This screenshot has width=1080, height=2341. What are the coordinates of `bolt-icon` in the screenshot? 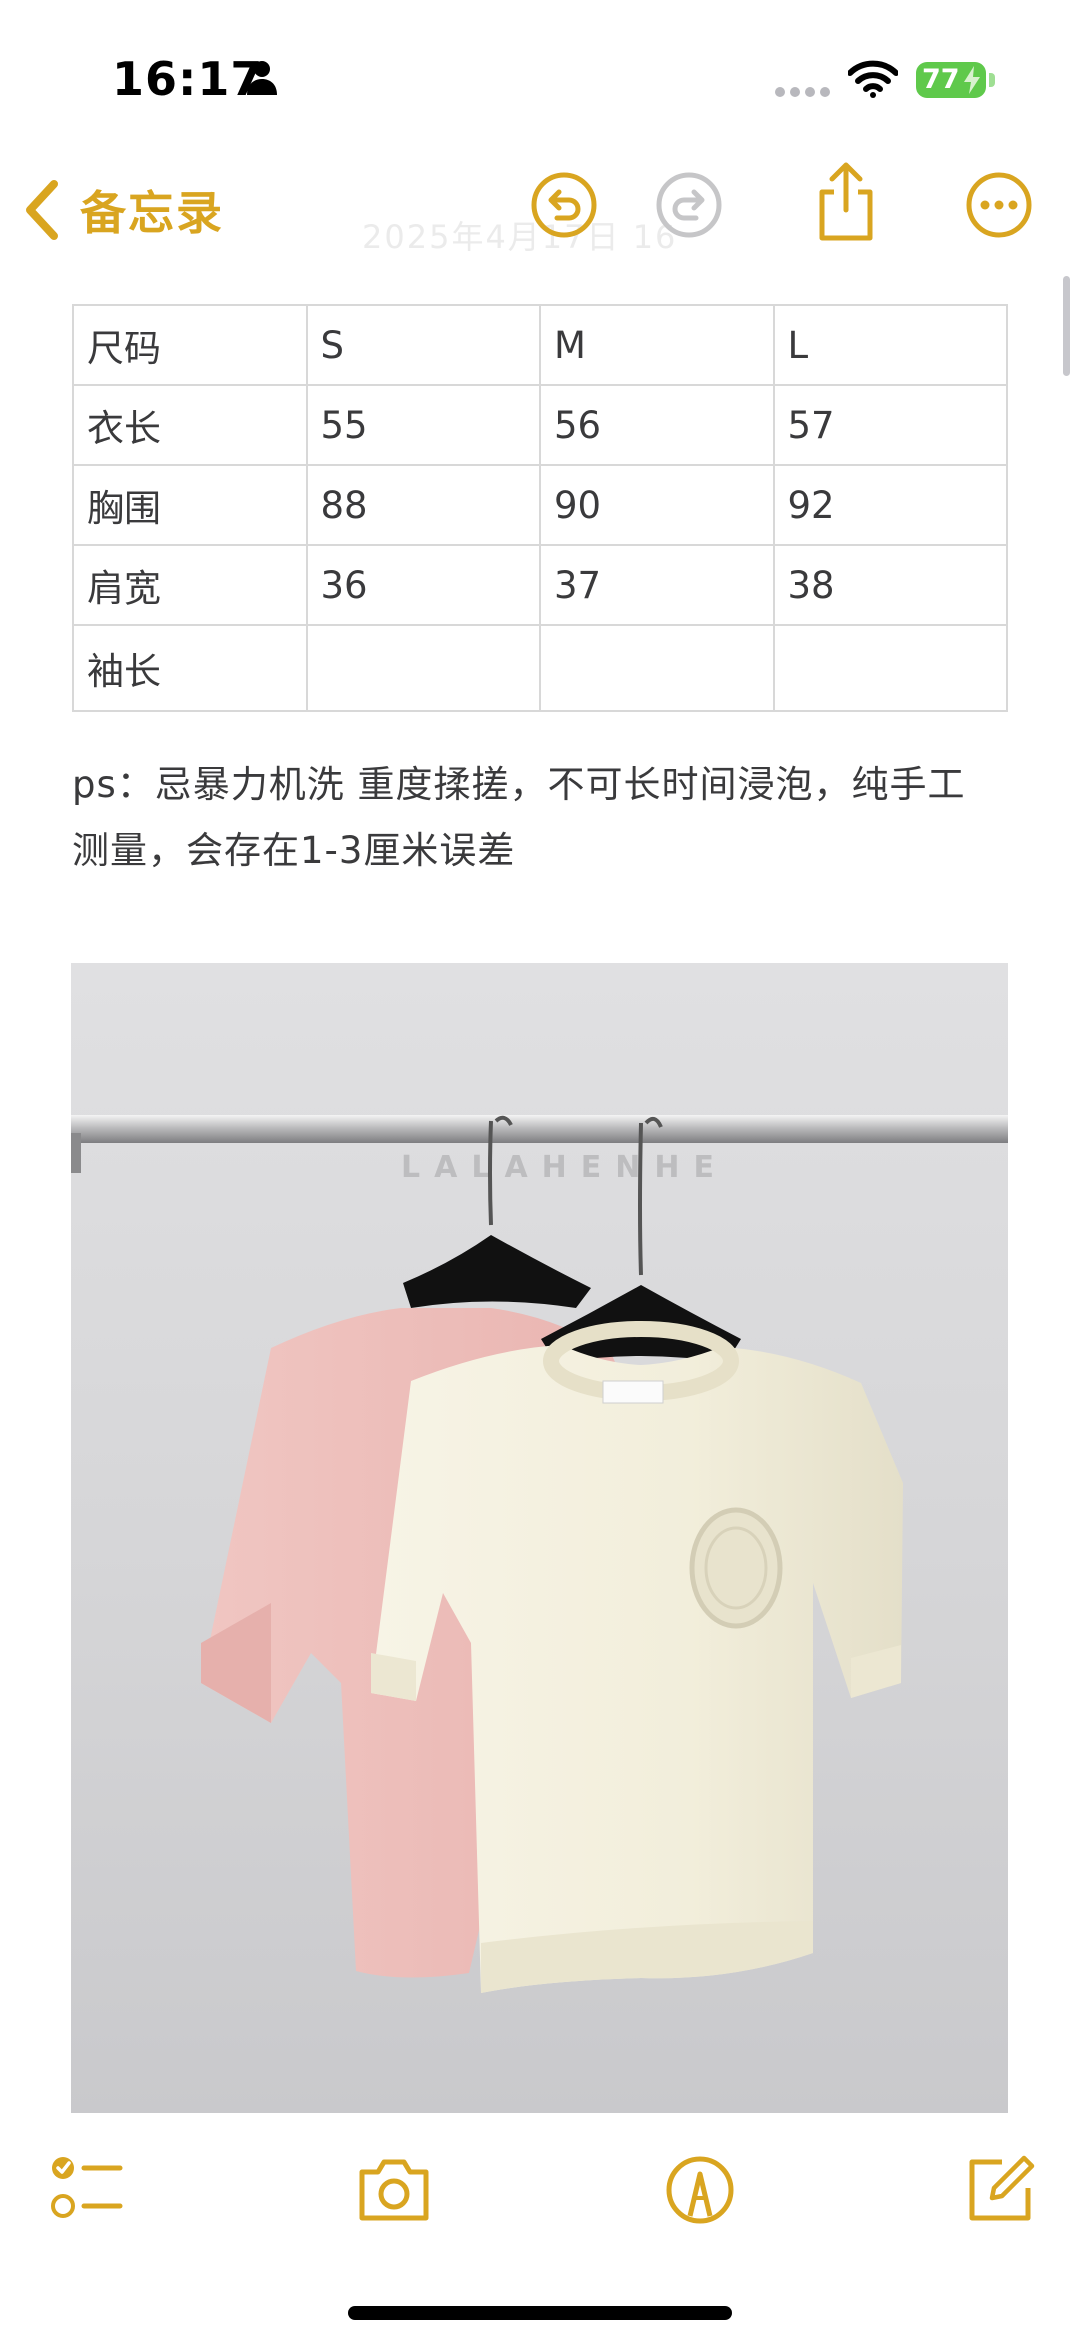 It's located at (972, 80).